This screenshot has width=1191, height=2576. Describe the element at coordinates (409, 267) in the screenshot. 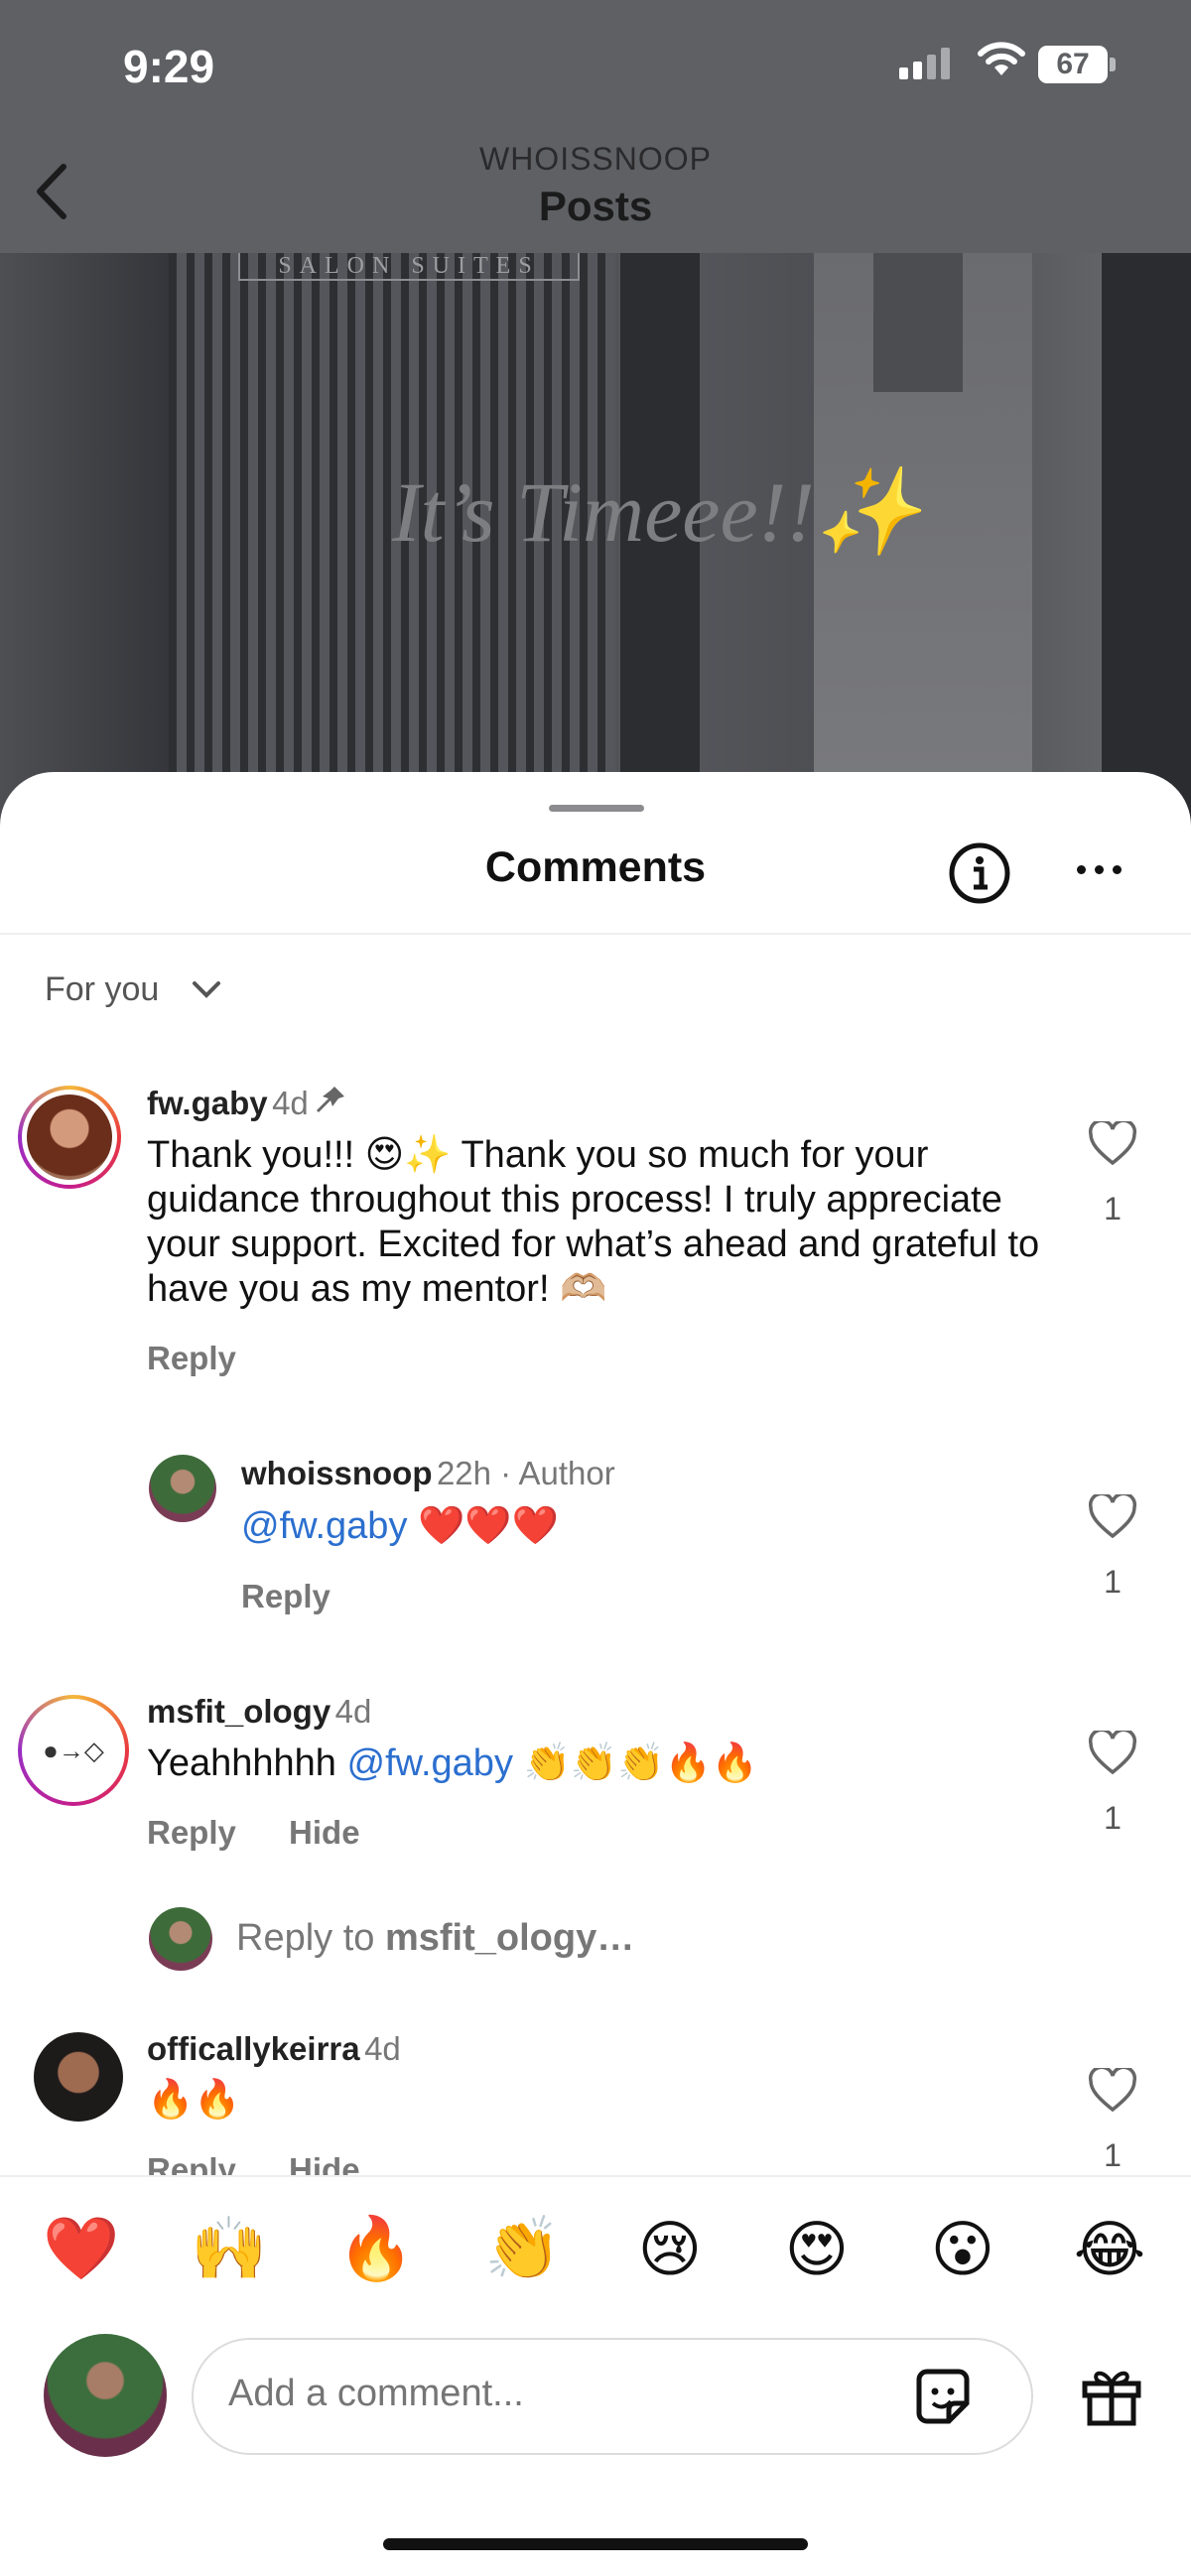

I see `salon-sign: SALON SUITES` at that location.